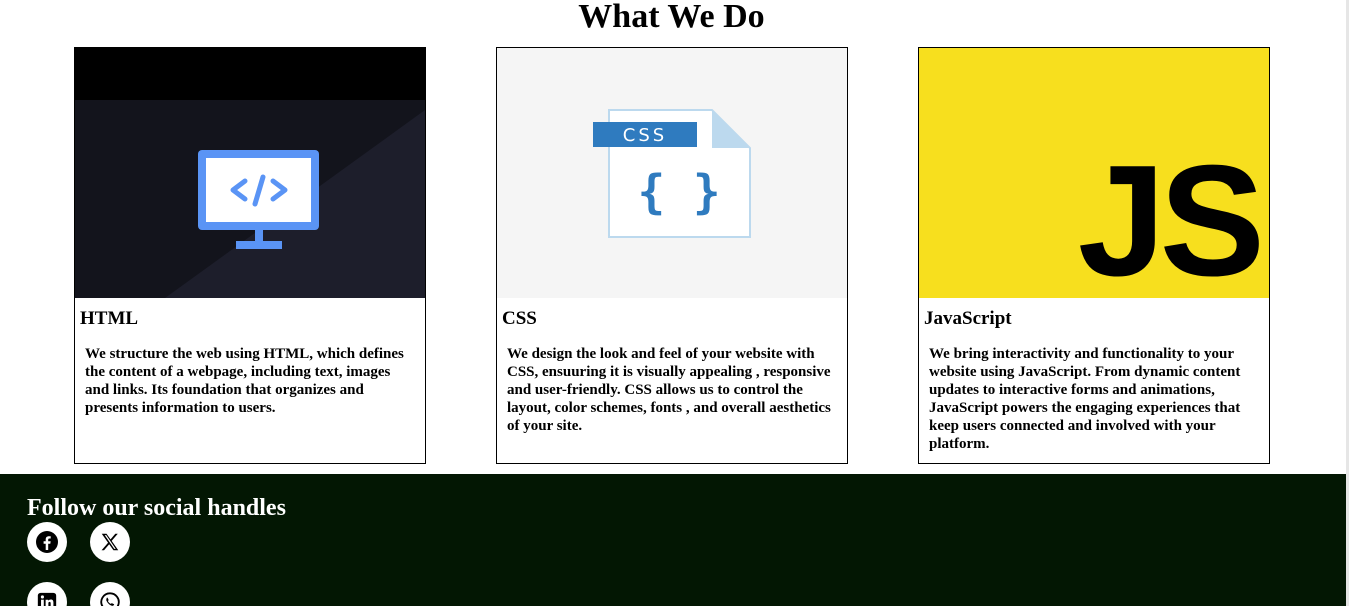 The width and height of the screenshot is (1349, 606). I want to click on js-logo-icon: JS, so click(1172, 215).